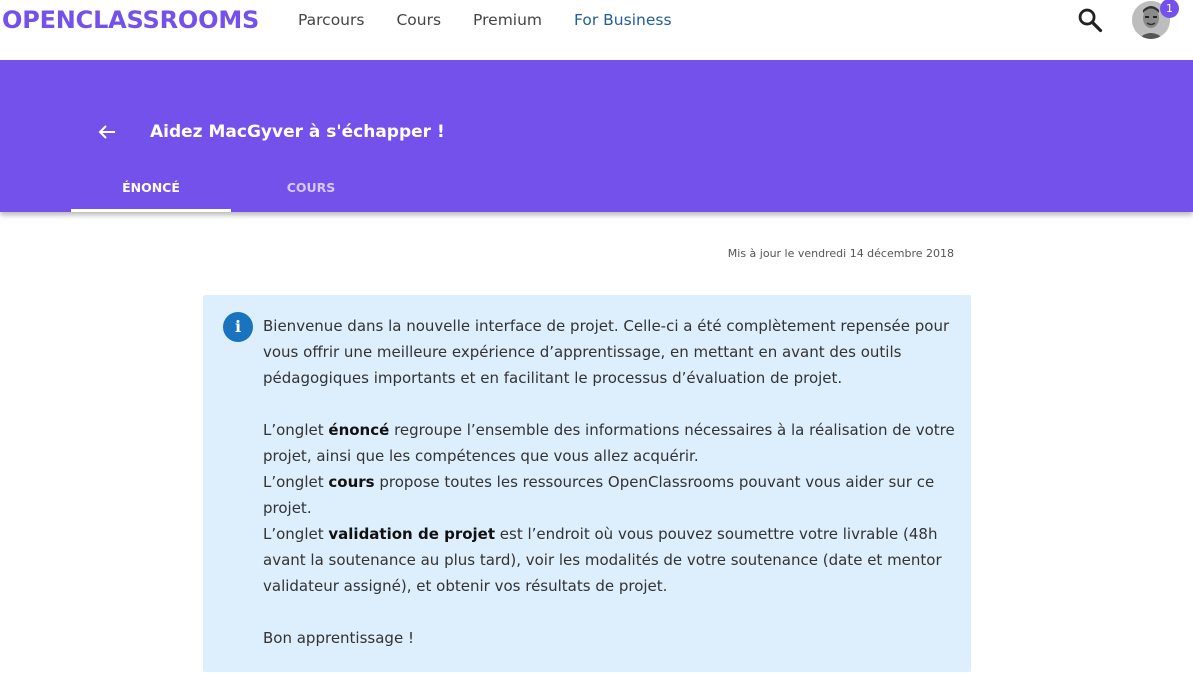  What do you see at coordinates (840, 253) in the screenshot?
I see `last-updated-date: Mis à jour le vendredi 14 décembre 2018` at bounding box center [840, 253].